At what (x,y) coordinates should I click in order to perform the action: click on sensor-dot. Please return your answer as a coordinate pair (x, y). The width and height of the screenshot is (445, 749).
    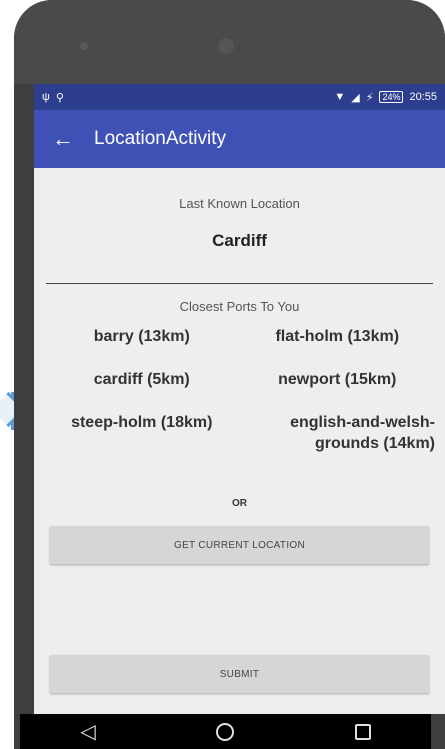
    Looking at the image, I should click on (84, 46).